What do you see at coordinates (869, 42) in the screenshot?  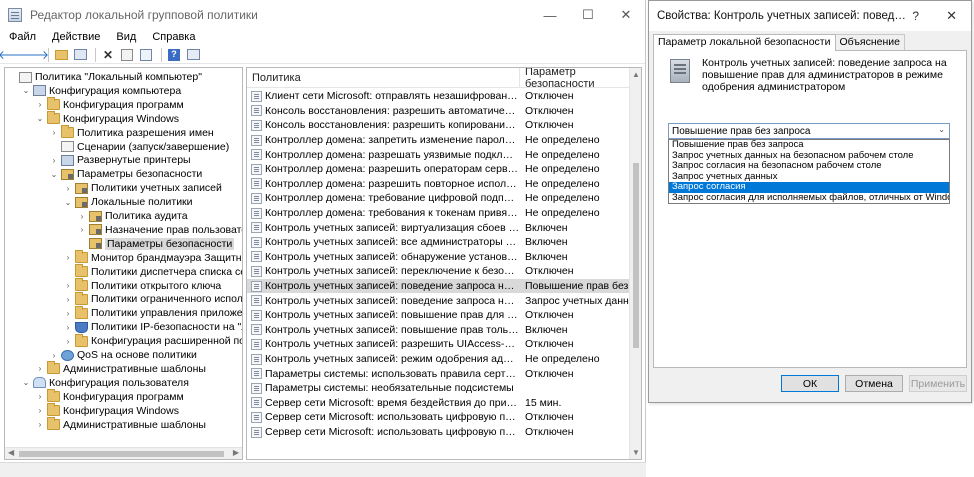 I see `tab-explain: Объяснение` at bounding box center [869, 42].